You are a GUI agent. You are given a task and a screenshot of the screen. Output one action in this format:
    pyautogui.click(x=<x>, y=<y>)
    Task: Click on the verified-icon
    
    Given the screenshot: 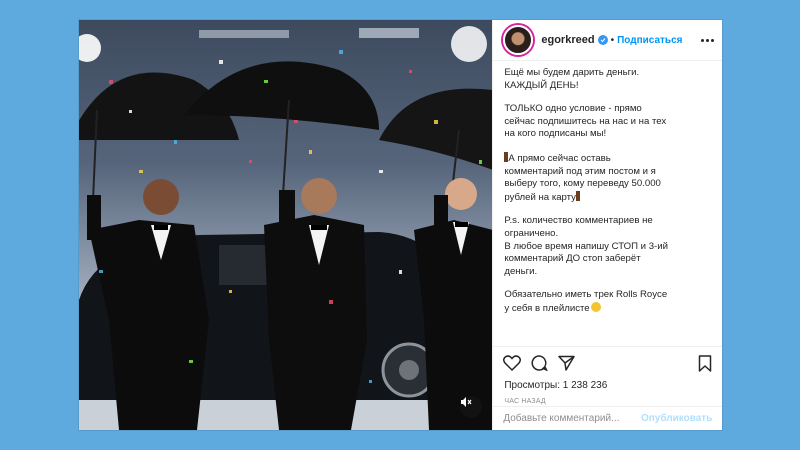 What is the action you would take?
    pyautogui.click(x=602, y=40)
    